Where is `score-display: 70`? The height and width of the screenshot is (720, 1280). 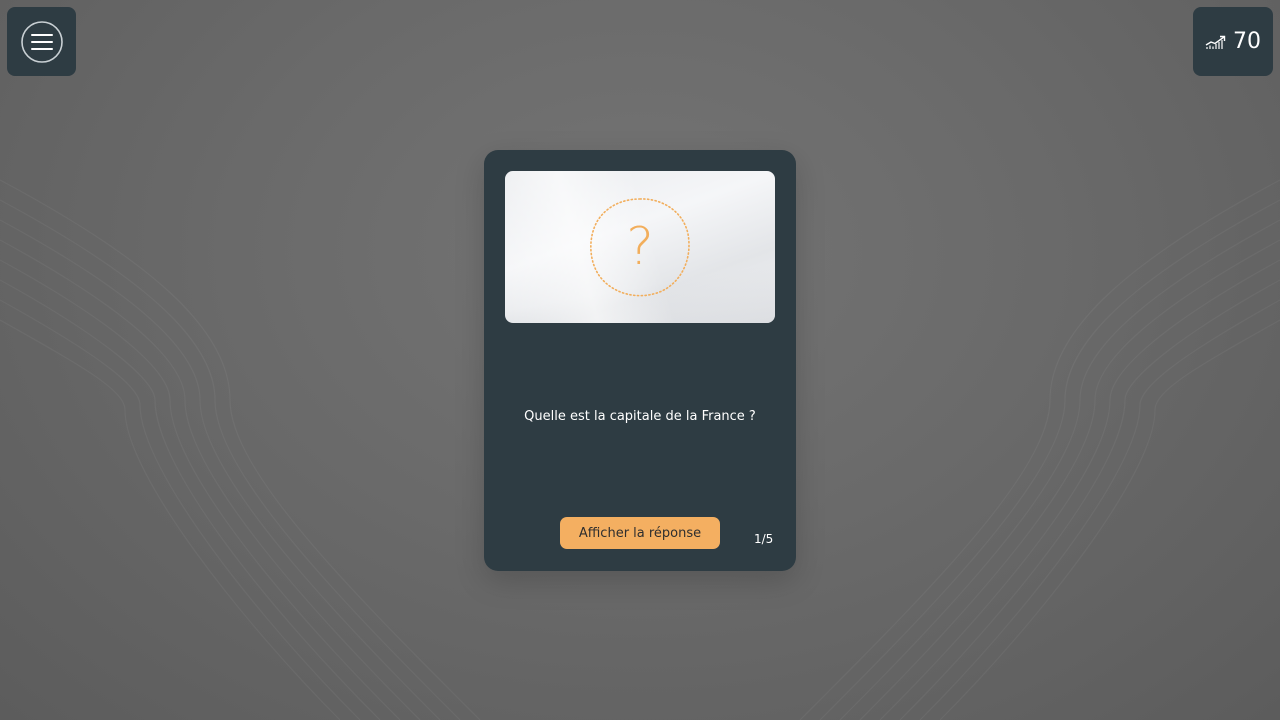
score-display: 70 is located at coordinates (1233, 41).